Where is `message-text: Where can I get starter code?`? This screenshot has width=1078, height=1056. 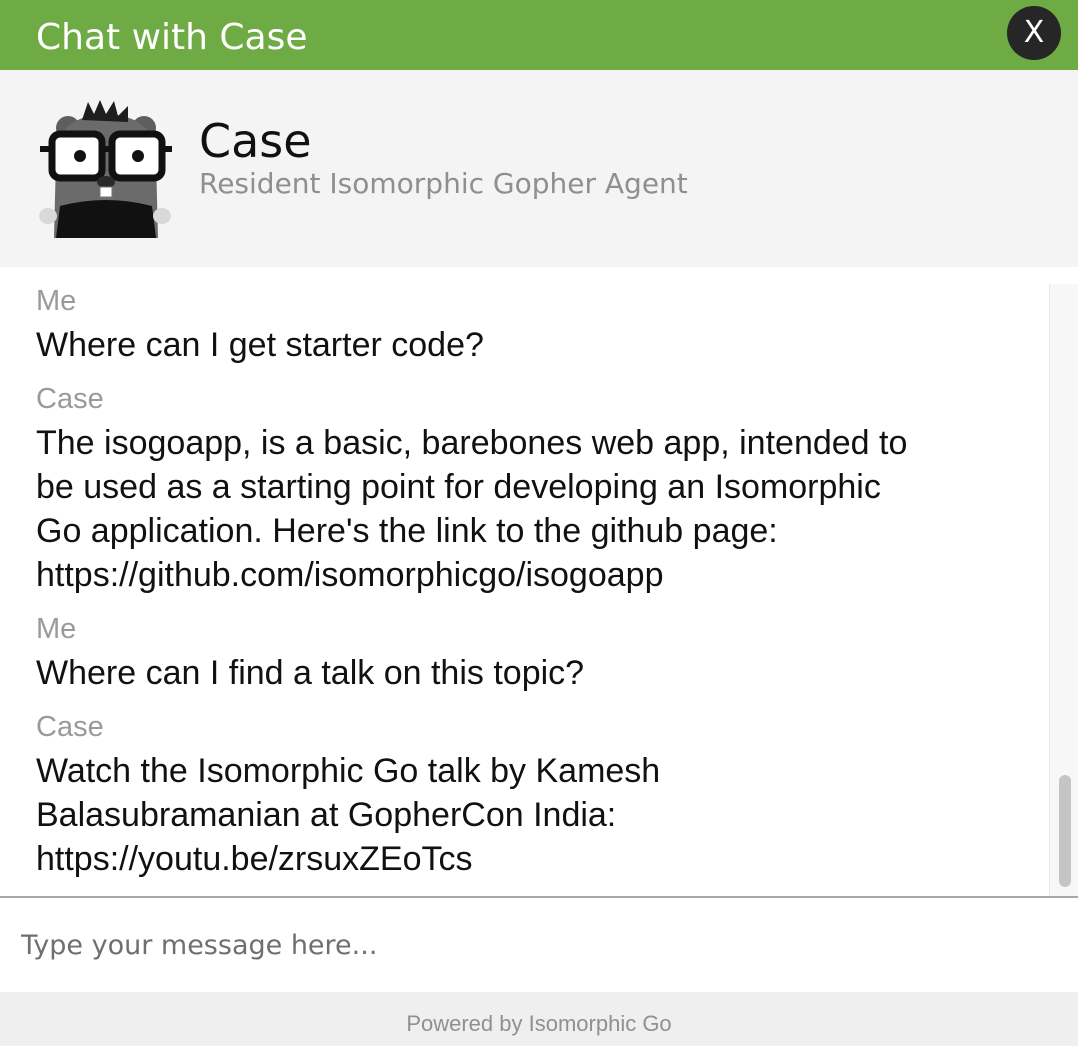 message-text: Where can I get starter code? is located at coordinates (260, 345).